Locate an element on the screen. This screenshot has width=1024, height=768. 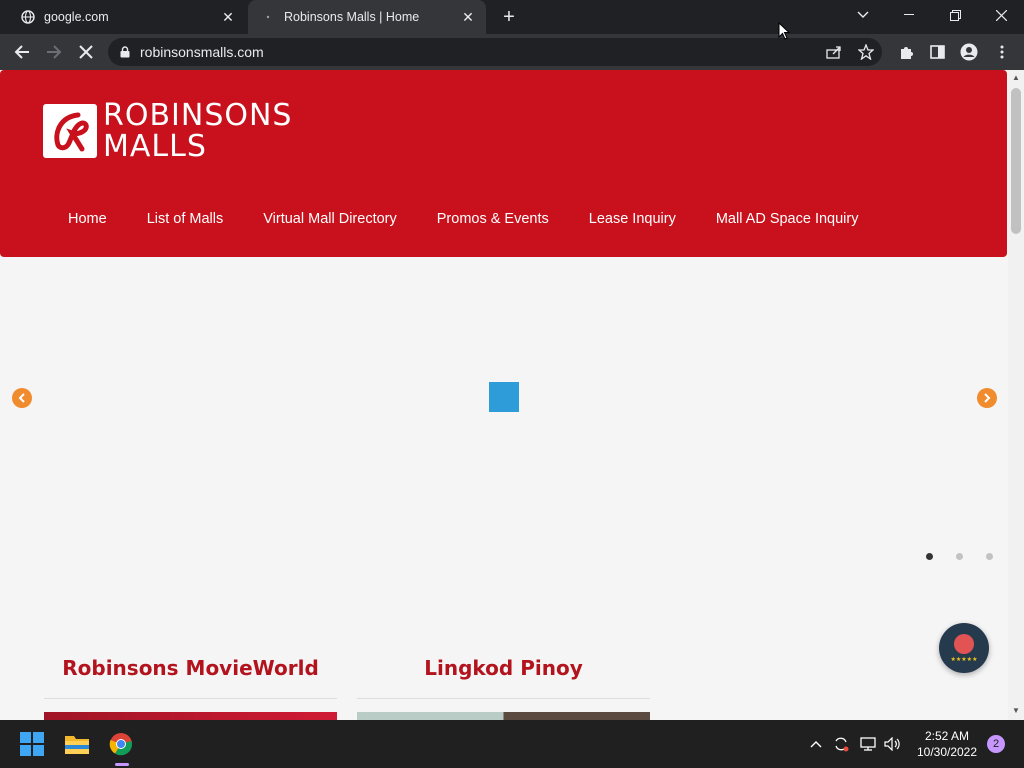
feature-title: Lingkod Pinoy is located at coordinates (503, 668).